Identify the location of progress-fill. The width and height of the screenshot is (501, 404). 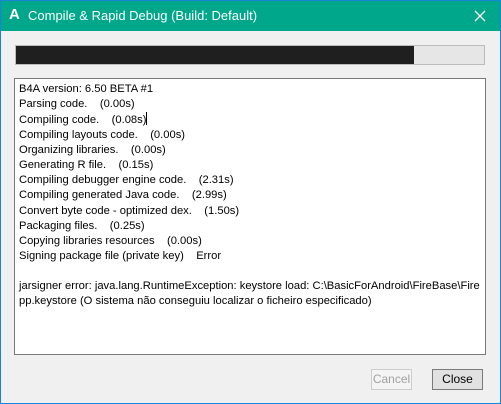
(215, 55).